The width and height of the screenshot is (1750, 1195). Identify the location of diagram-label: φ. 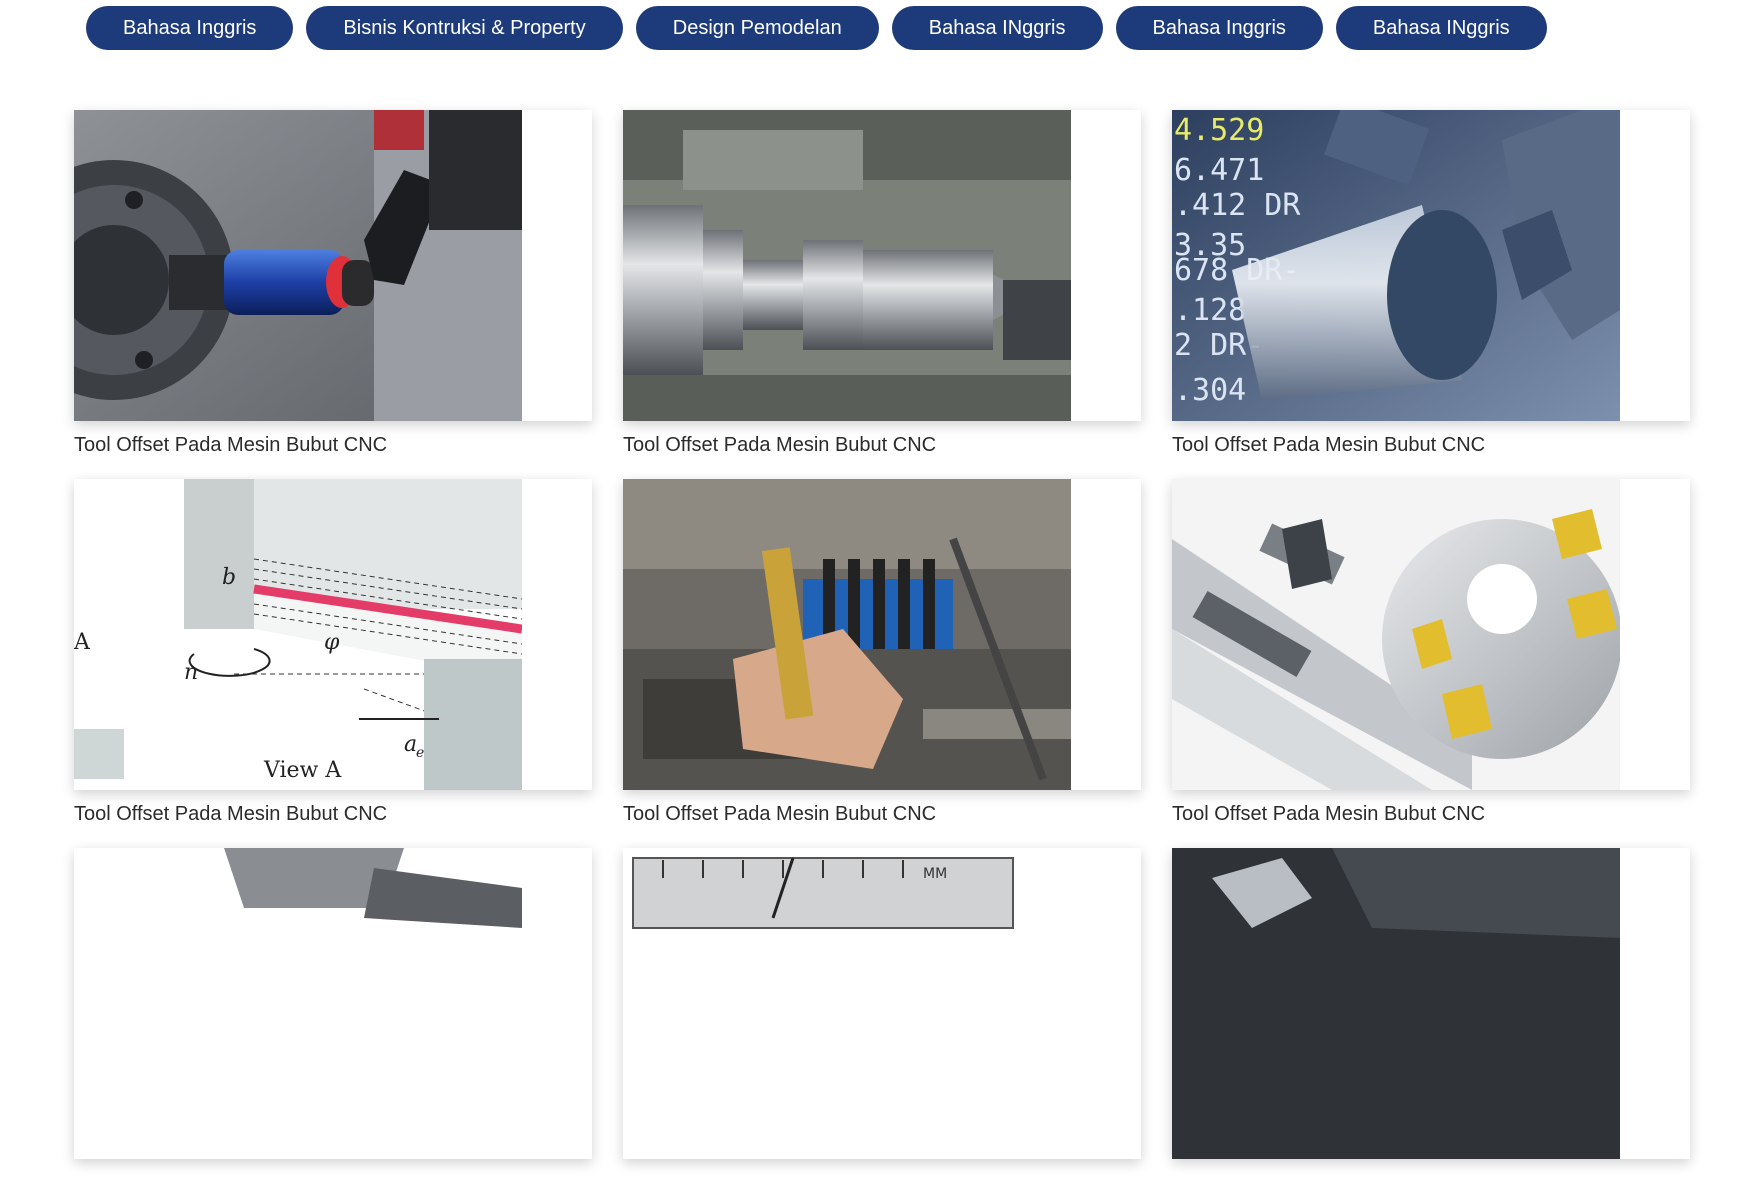
(332, 642).